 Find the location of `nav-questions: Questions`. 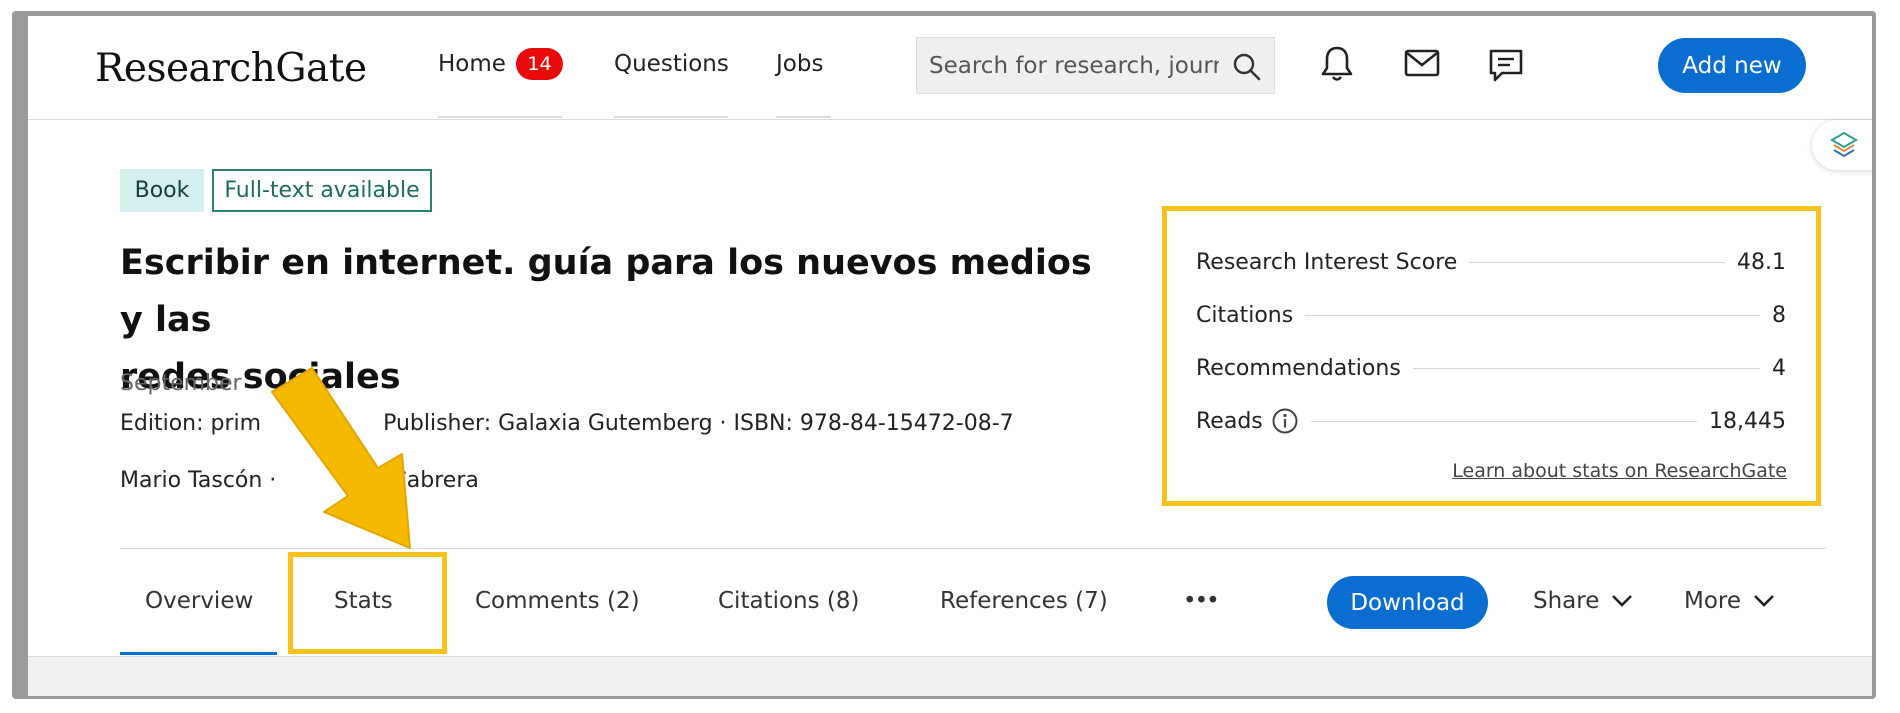

nav-questions: Questions is located at coordinates (671, 84).